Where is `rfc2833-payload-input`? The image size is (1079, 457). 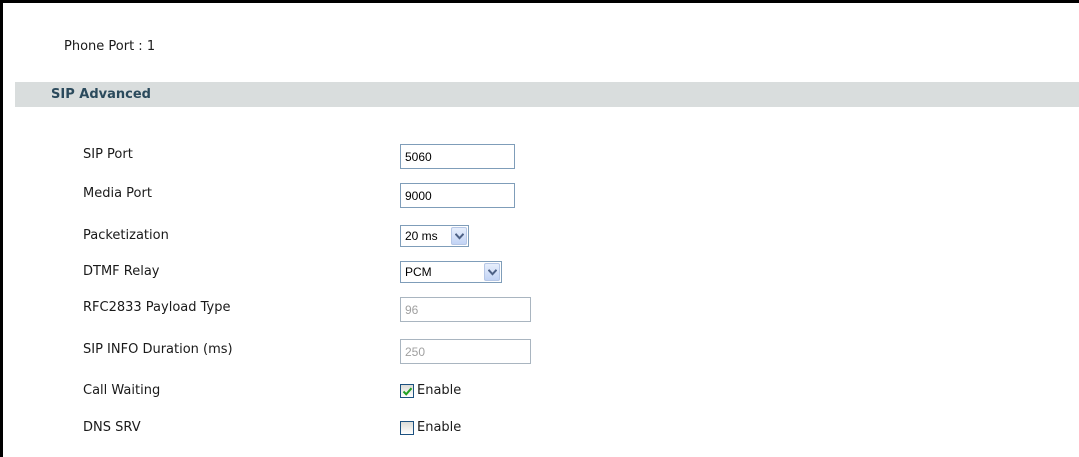 rfc2833-payload-input is located at coordinates (465, 309).